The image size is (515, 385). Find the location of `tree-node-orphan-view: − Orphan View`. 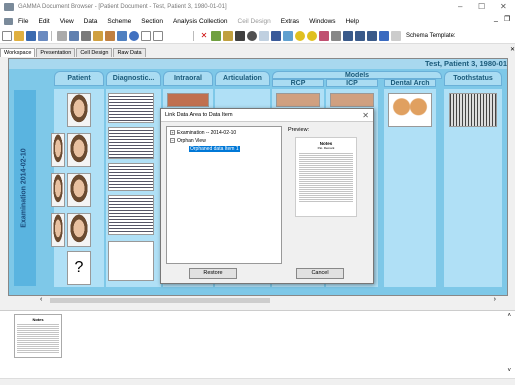

tree-node-orphan-view: − Orphan View is located at coordinates (188, 141).